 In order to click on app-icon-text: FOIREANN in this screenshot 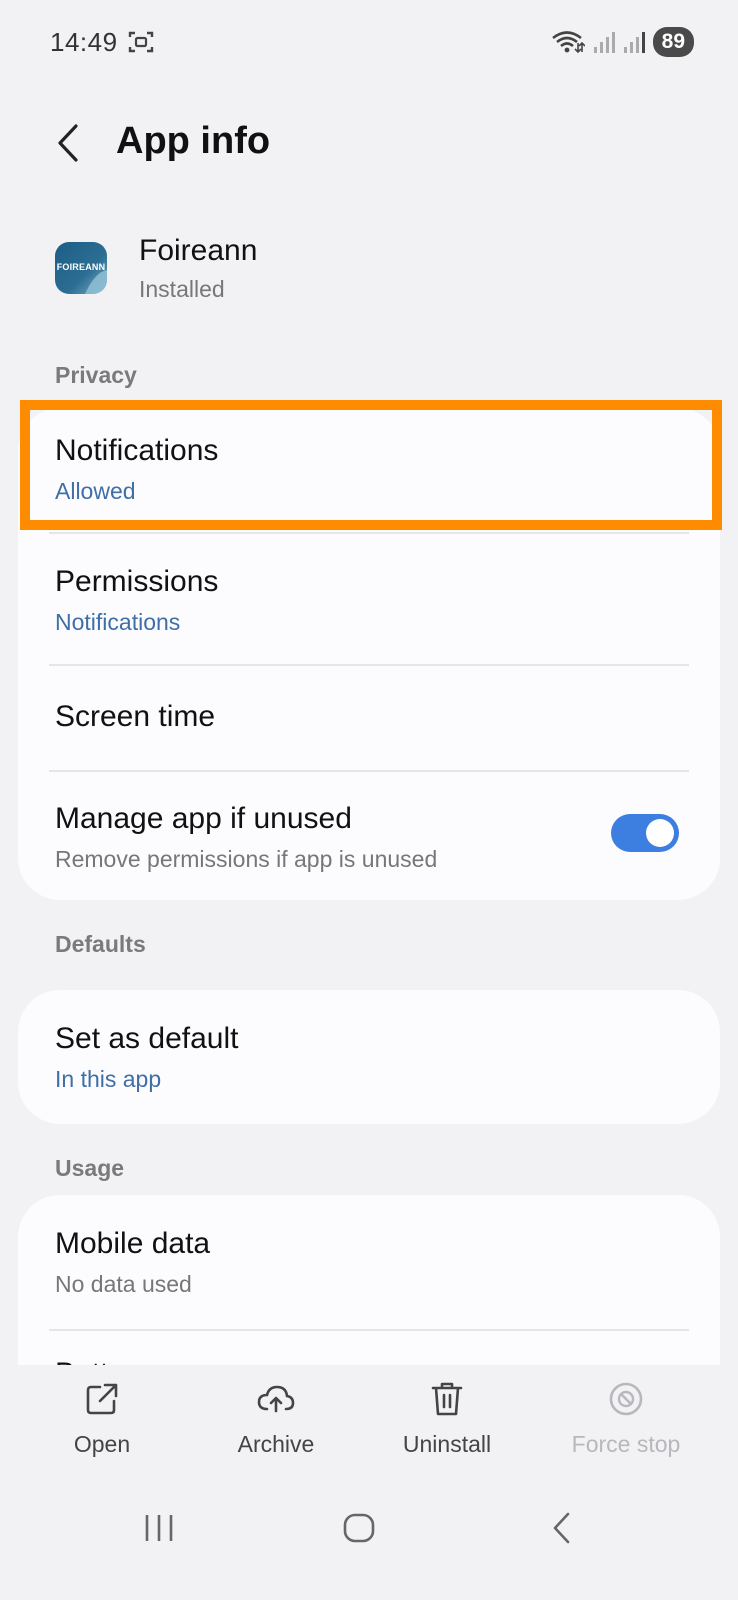, I will do `click(81, 267)`.